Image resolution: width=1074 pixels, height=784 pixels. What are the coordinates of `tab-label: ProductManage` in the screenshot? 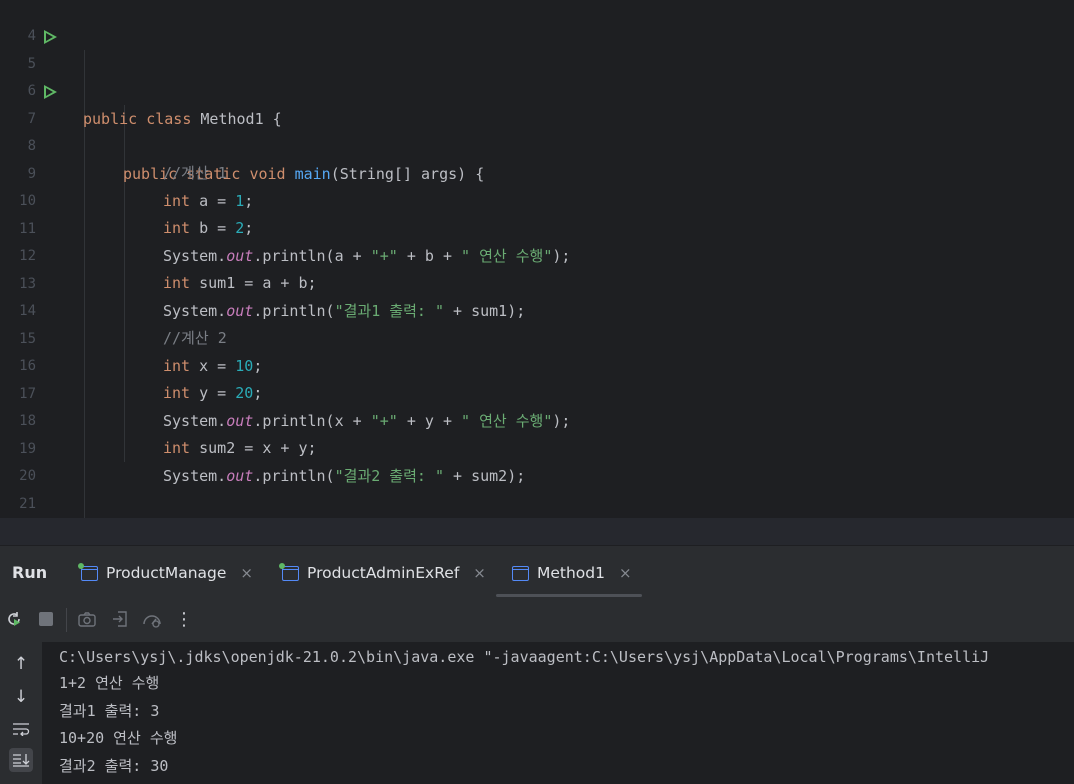 It's located at (166, 573).